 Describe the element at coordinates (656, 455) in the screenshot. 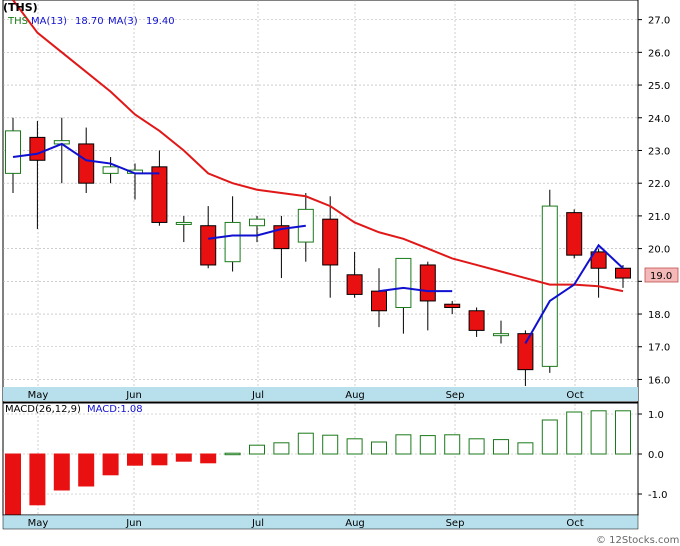

I see `macd-y-tick-label: 0.0` at that location.